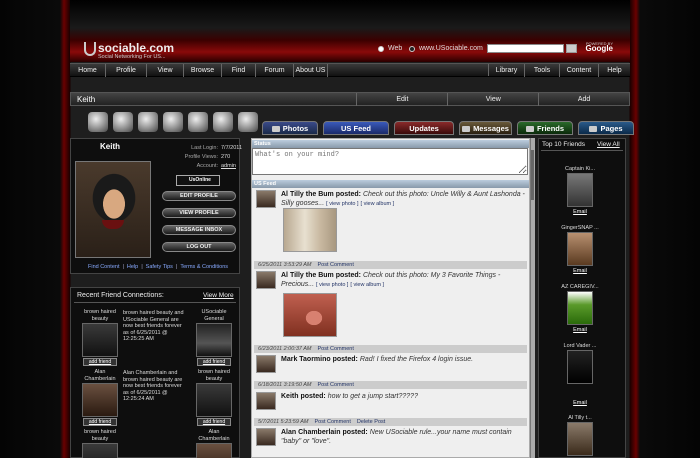  I want to click on trash-icon, so click(98, 122).